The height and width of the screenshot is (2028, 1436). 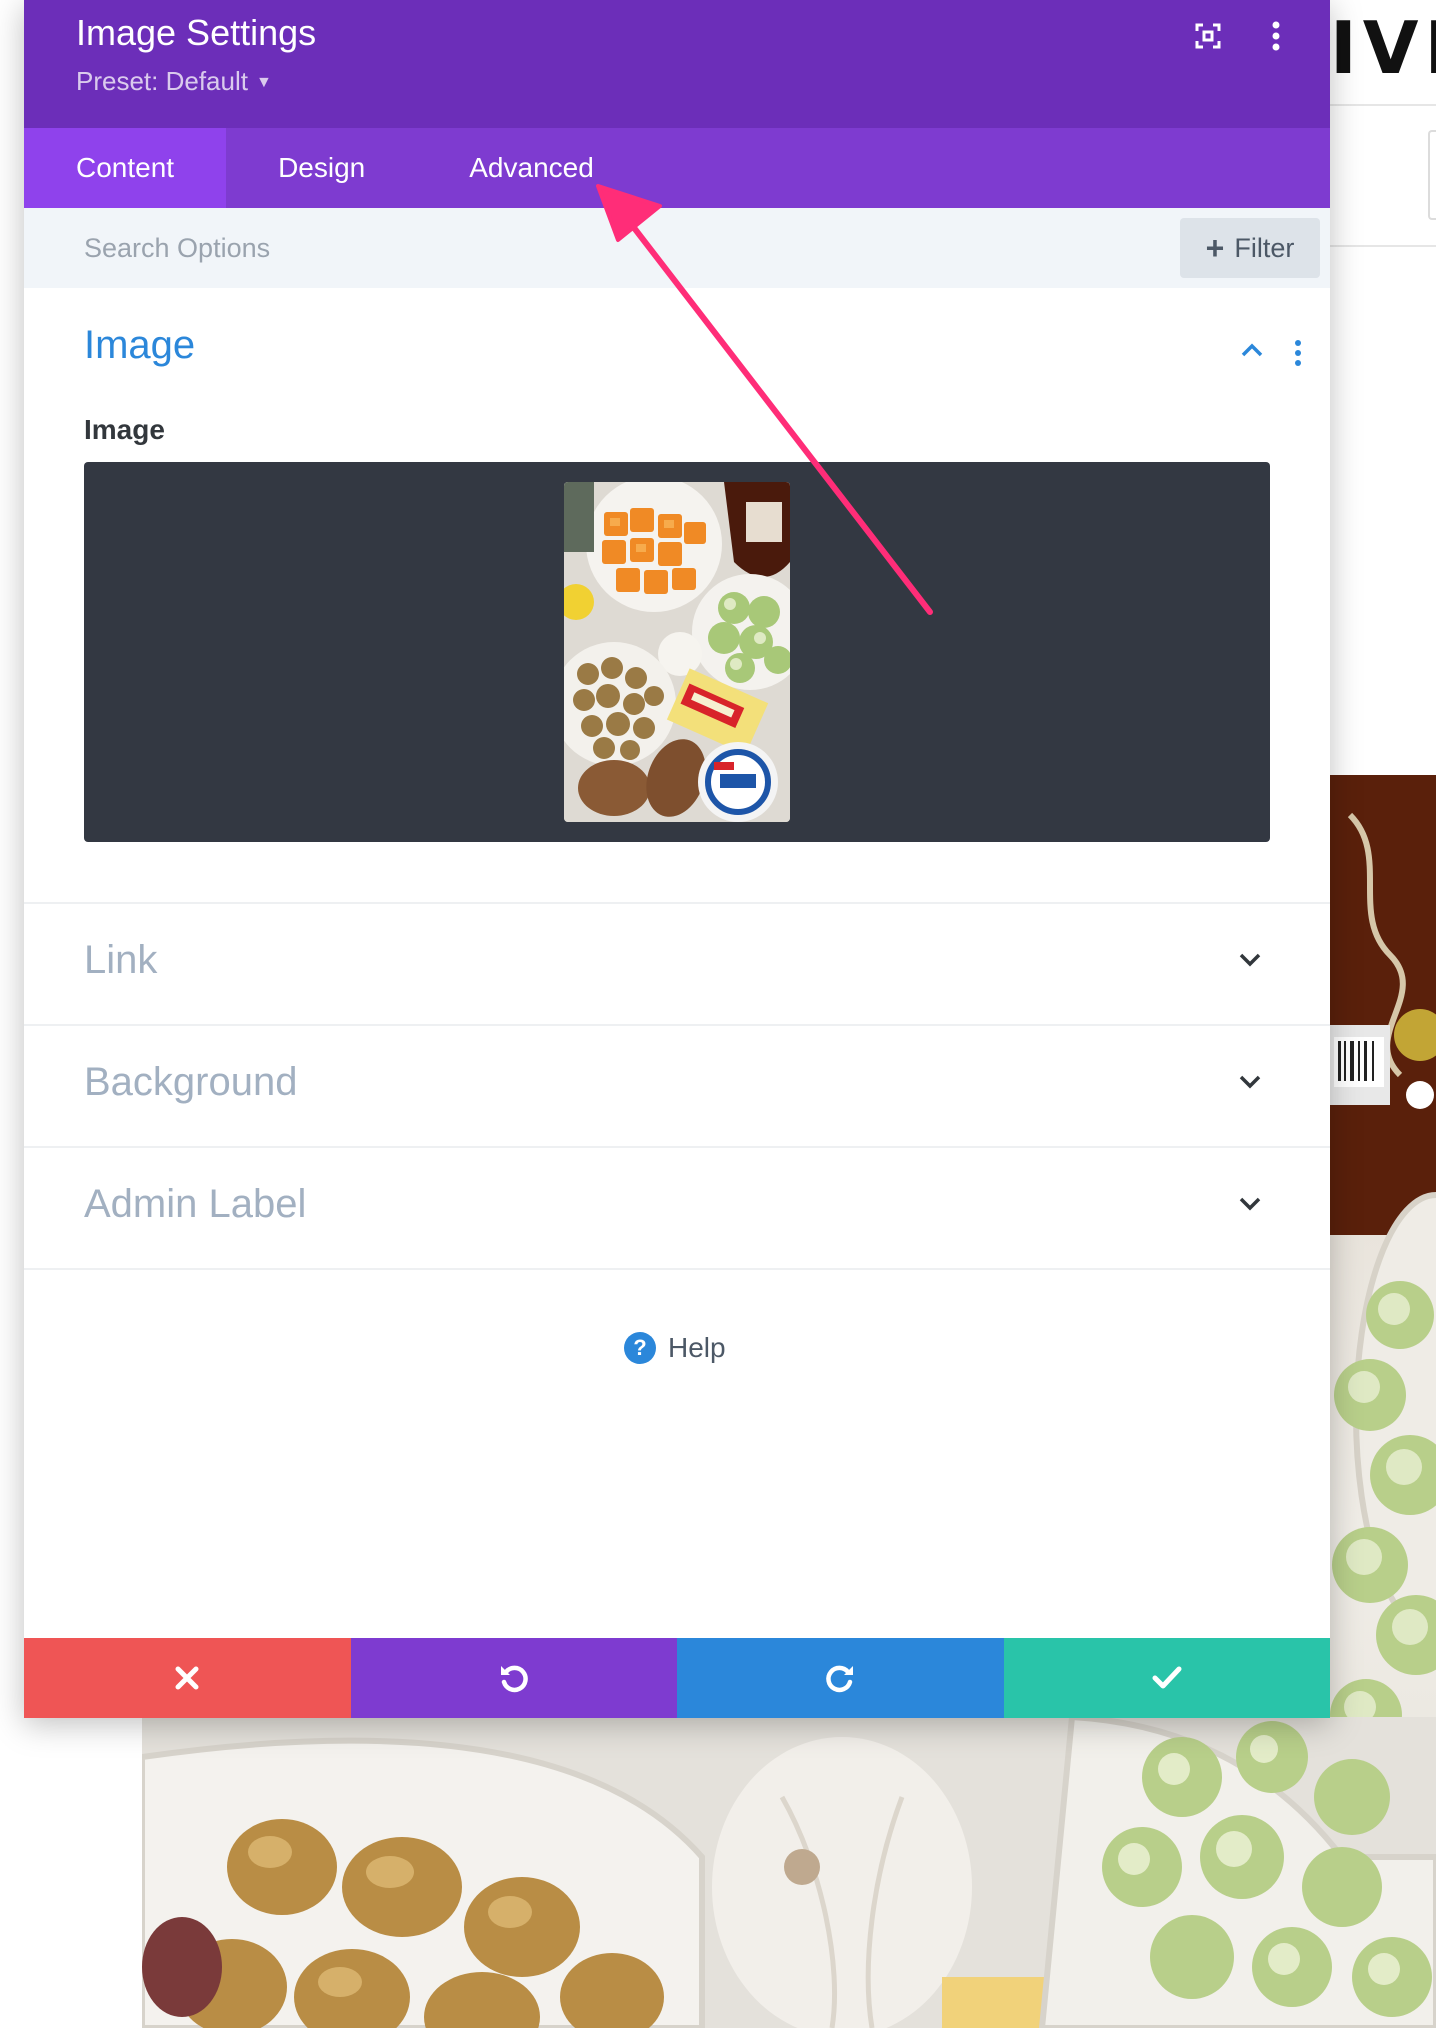 What do you see at coordinates (677, 64) in the screenshot?
I see `modal-header: Image Settings Preset: Default ▼` at bounding box center [677, 64].